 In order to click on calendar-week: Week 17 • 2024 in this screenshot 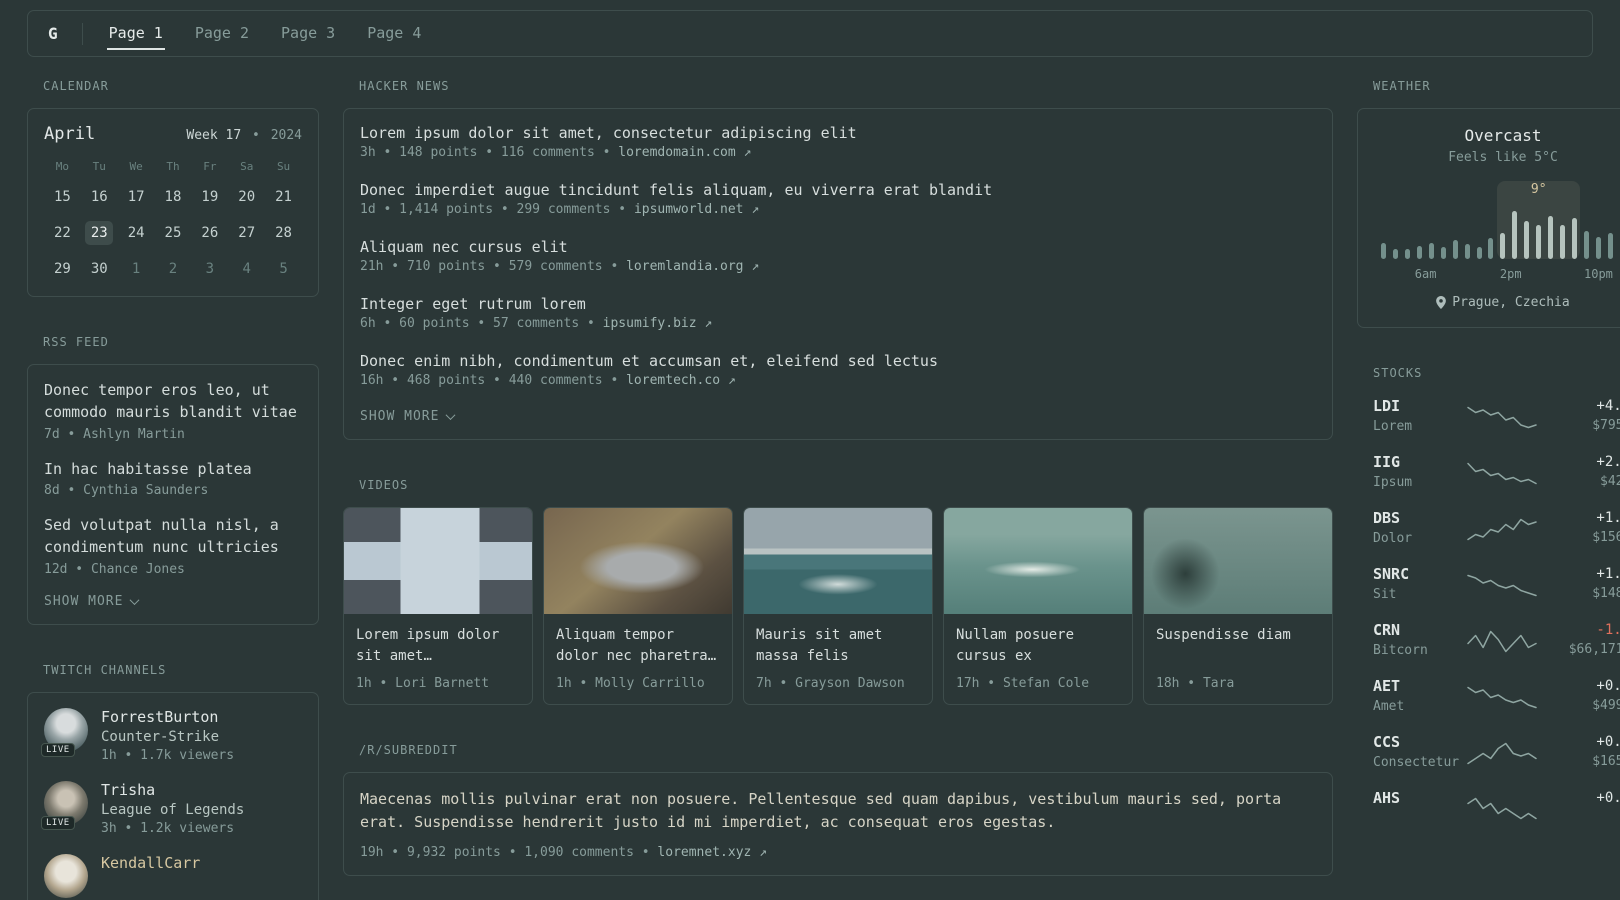, I will do `click(244, 135)`.